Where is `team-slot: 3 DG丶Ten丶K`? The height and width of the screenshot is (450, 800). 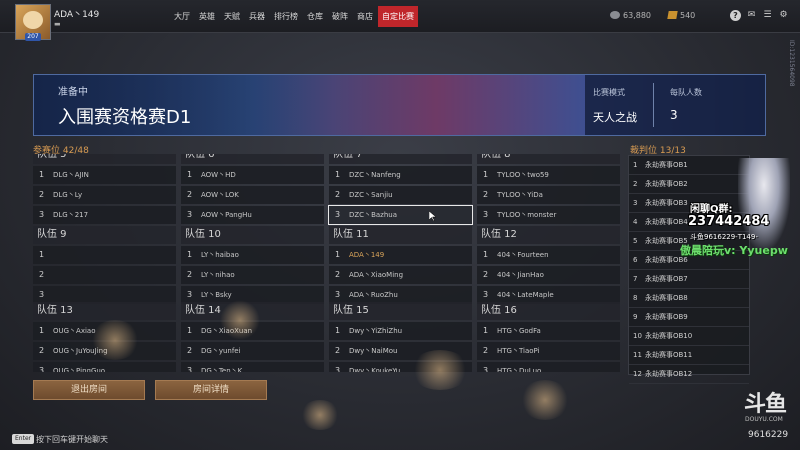
team-slot: 3 DG丶Ten丶K is located at coordinates (252, 367).